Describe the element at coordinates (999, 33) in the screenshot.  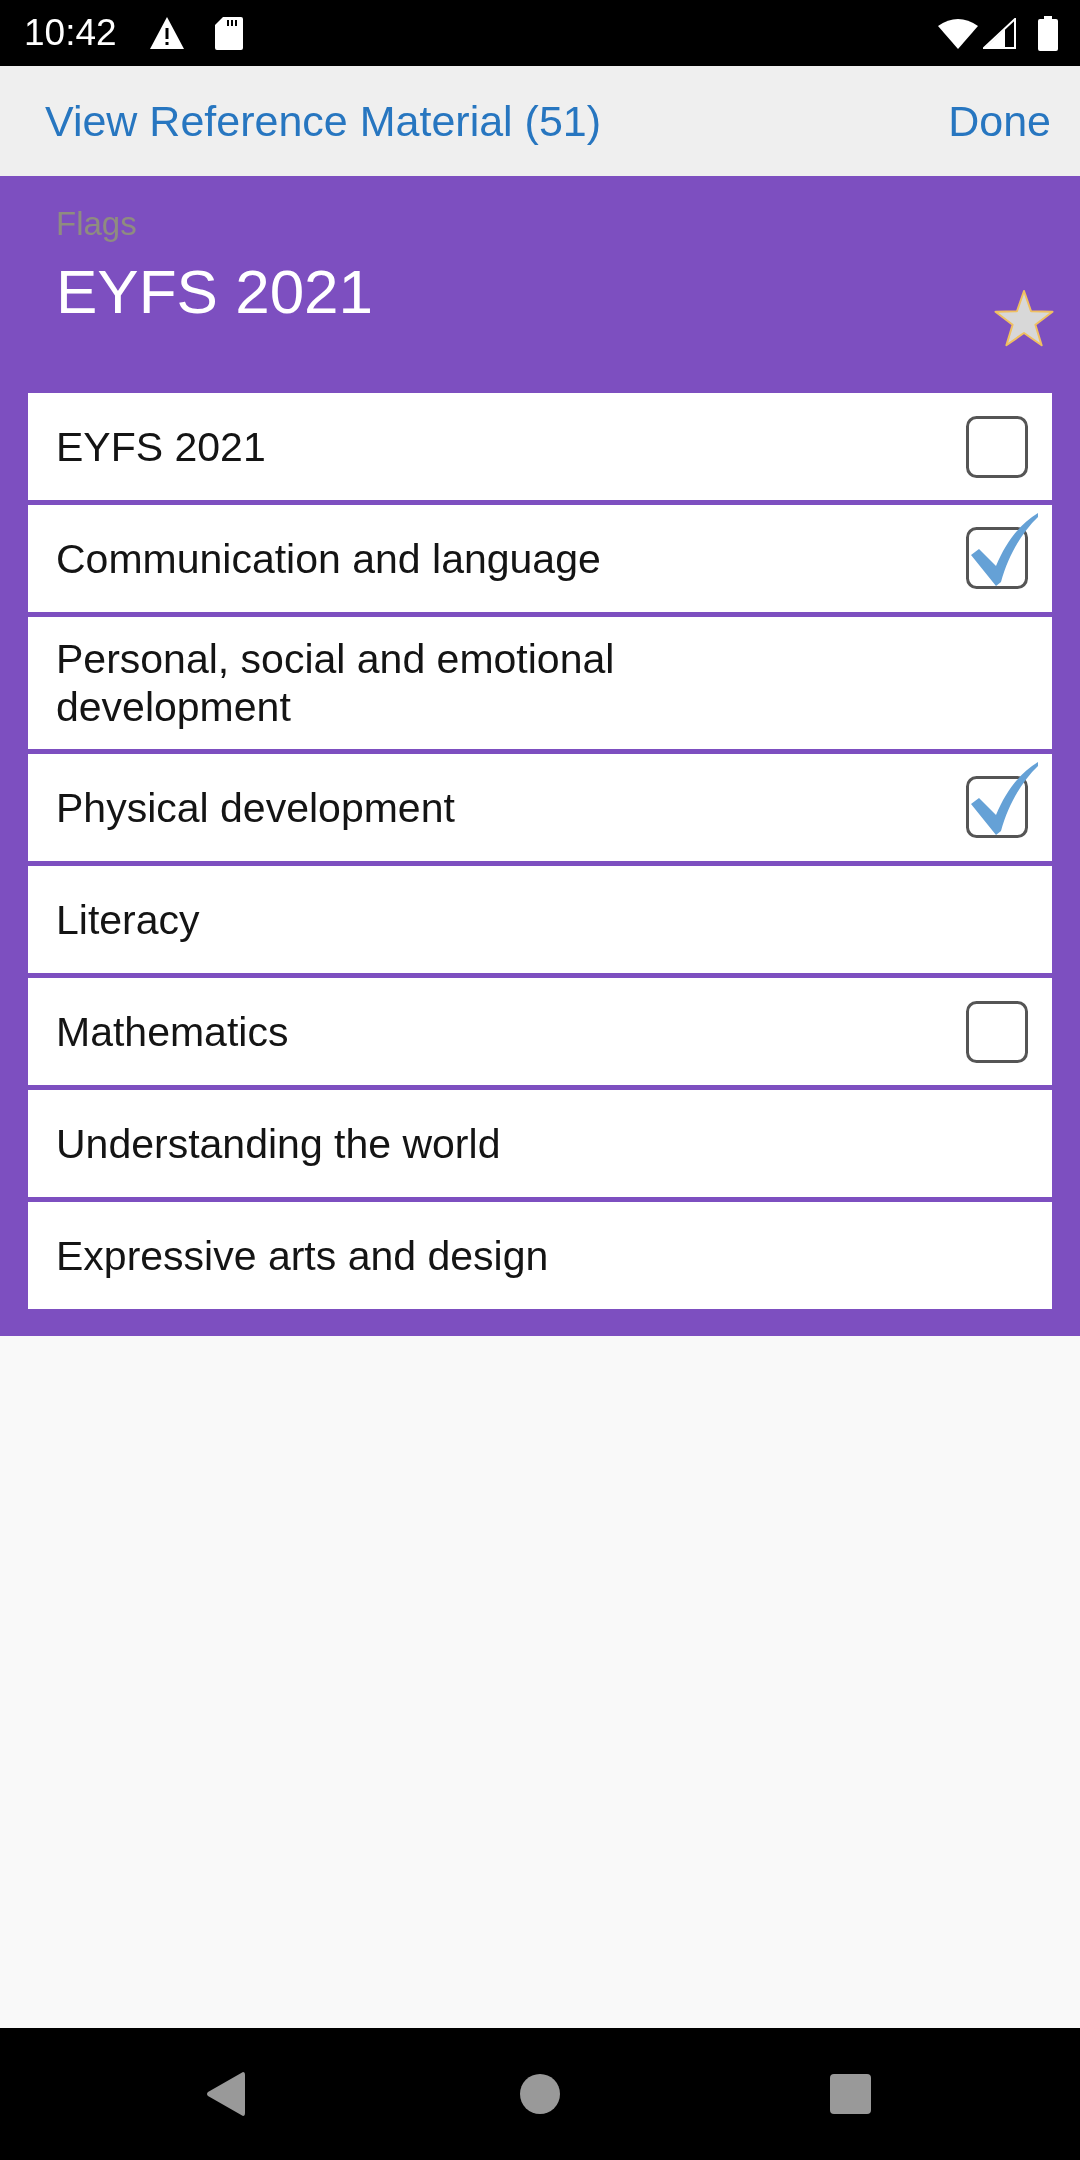
I see `signal-icon` at that location.